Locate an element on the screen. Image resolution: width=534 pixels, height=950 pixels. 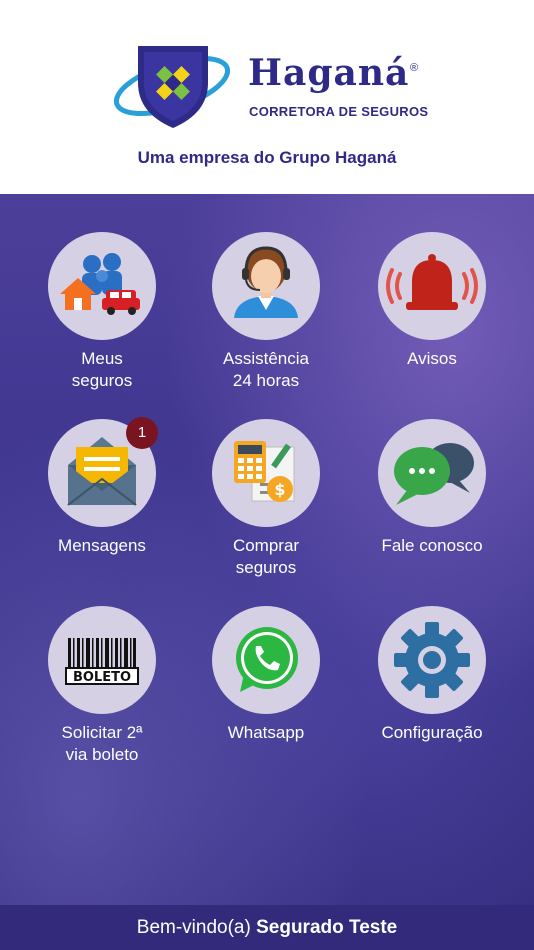
brand-subtitle: CORRETORA DE SEGUROS is located at coordinates (339, 111).